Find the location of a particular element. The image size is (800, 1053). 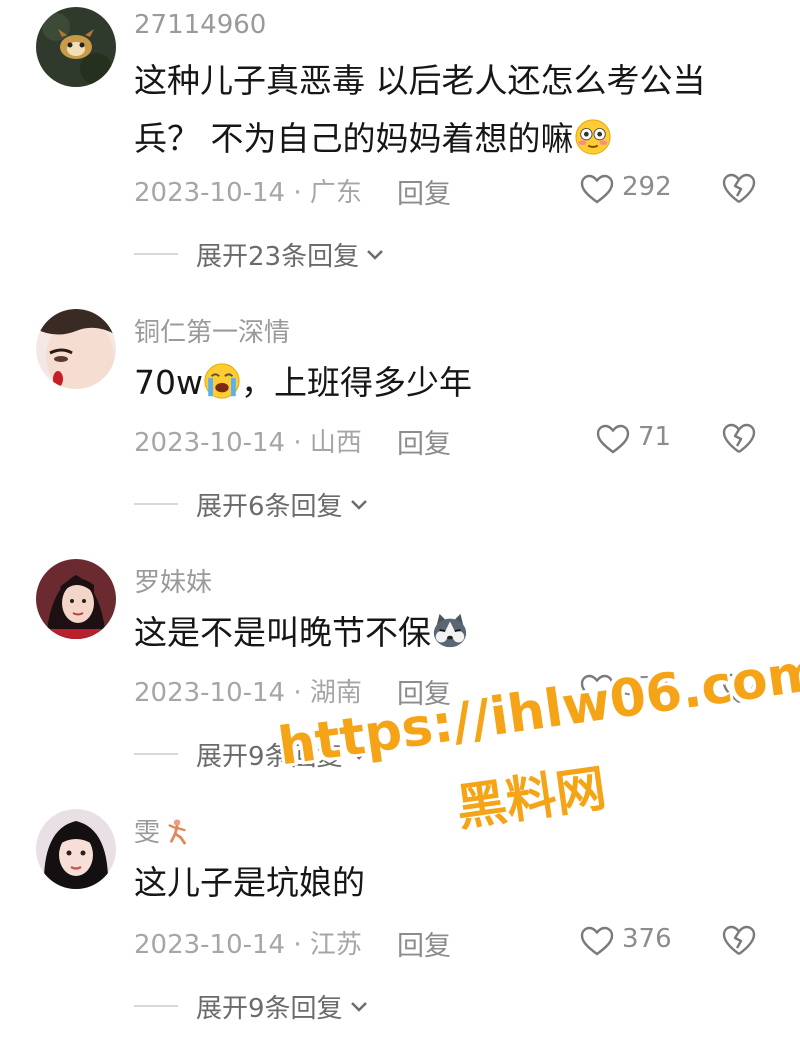

like-count: 376 is located at coordinates (647, 939).